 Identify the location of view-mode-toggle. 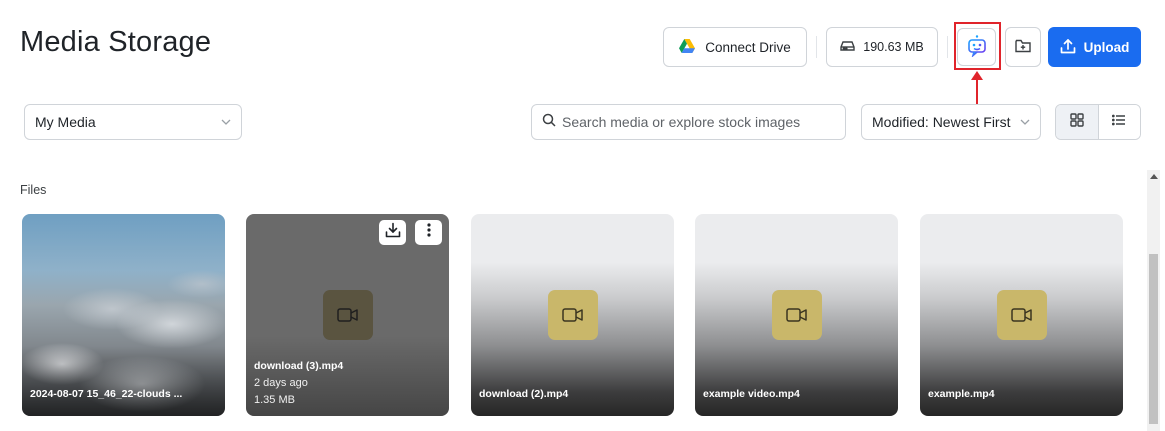
(1098, 122).